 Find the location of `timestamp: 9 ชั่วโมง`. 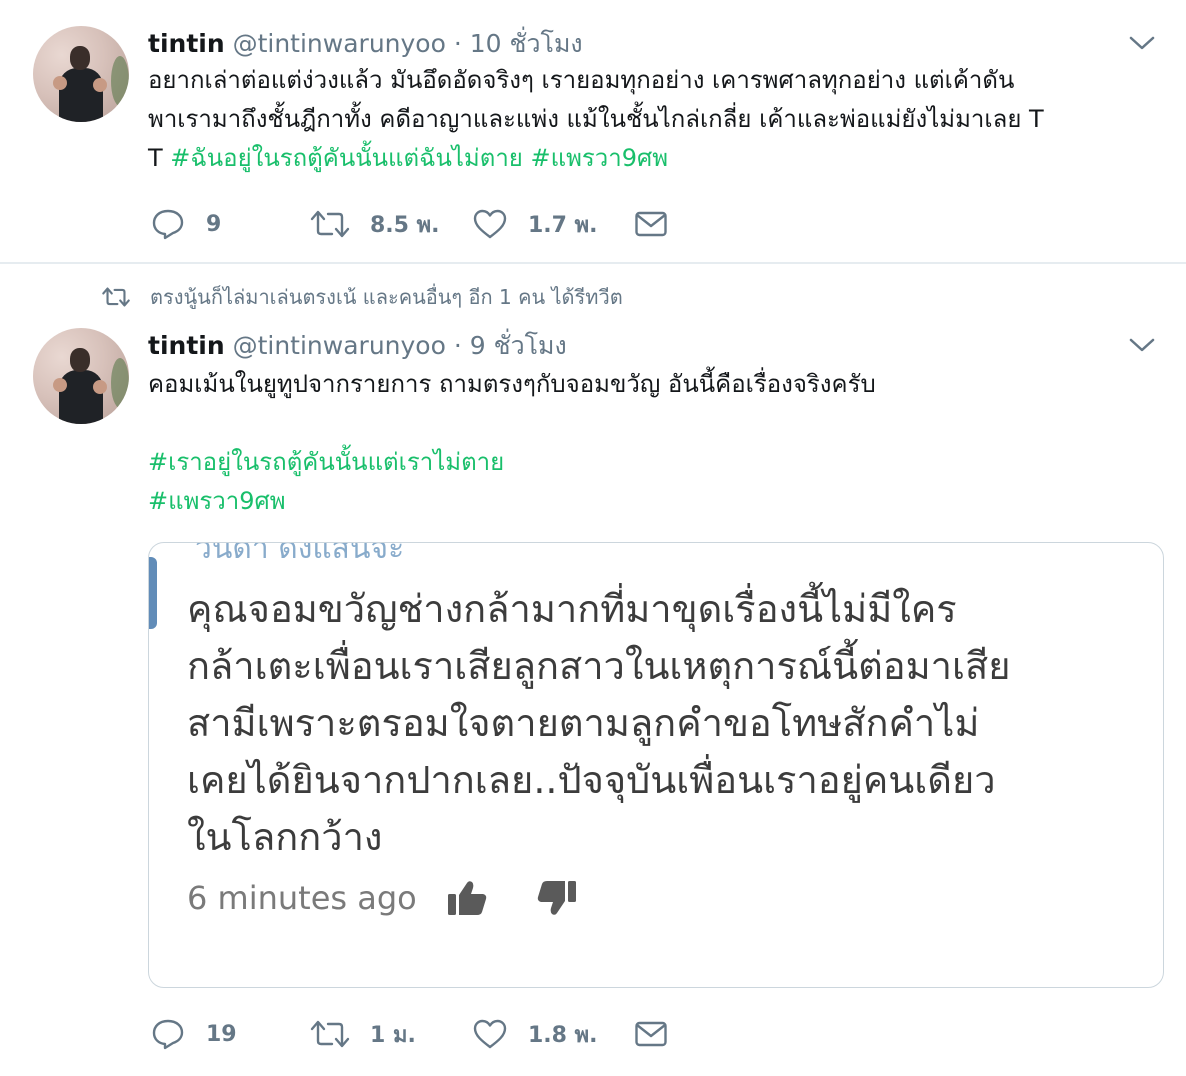

timestamp: 9 ชั่วโมง is located at coordinates (518, 345).